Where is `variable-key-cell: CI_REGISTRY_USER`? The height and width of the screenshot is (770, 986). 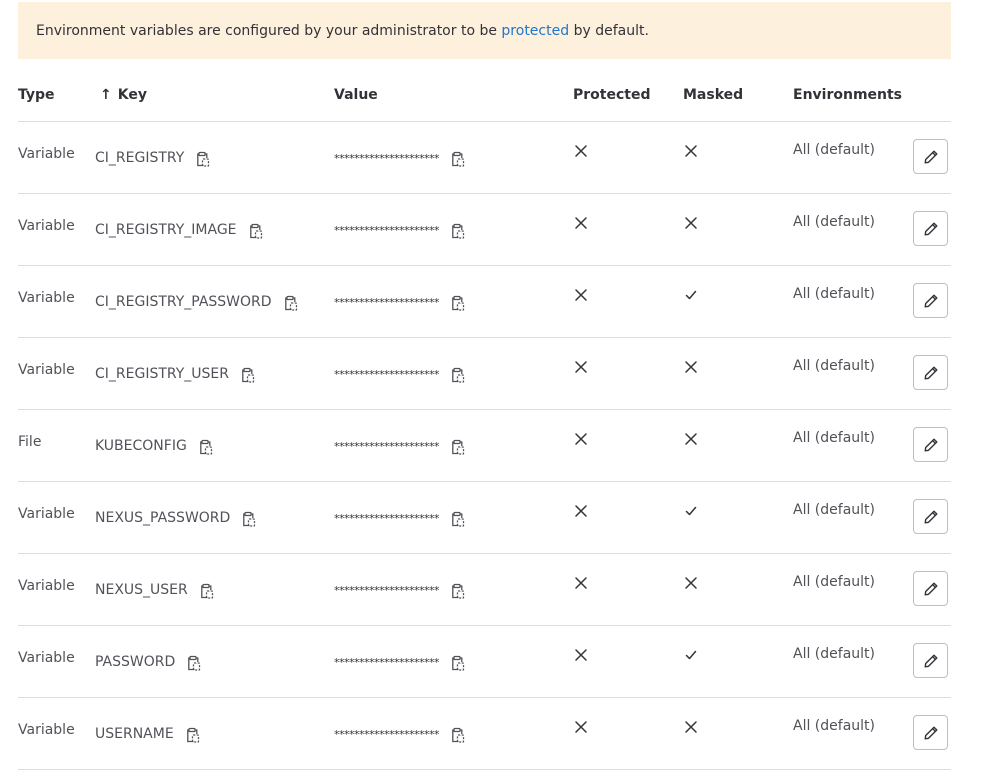
variable-key-cell: CI_REGISTRY_USER is located at coordinates (176, 374).